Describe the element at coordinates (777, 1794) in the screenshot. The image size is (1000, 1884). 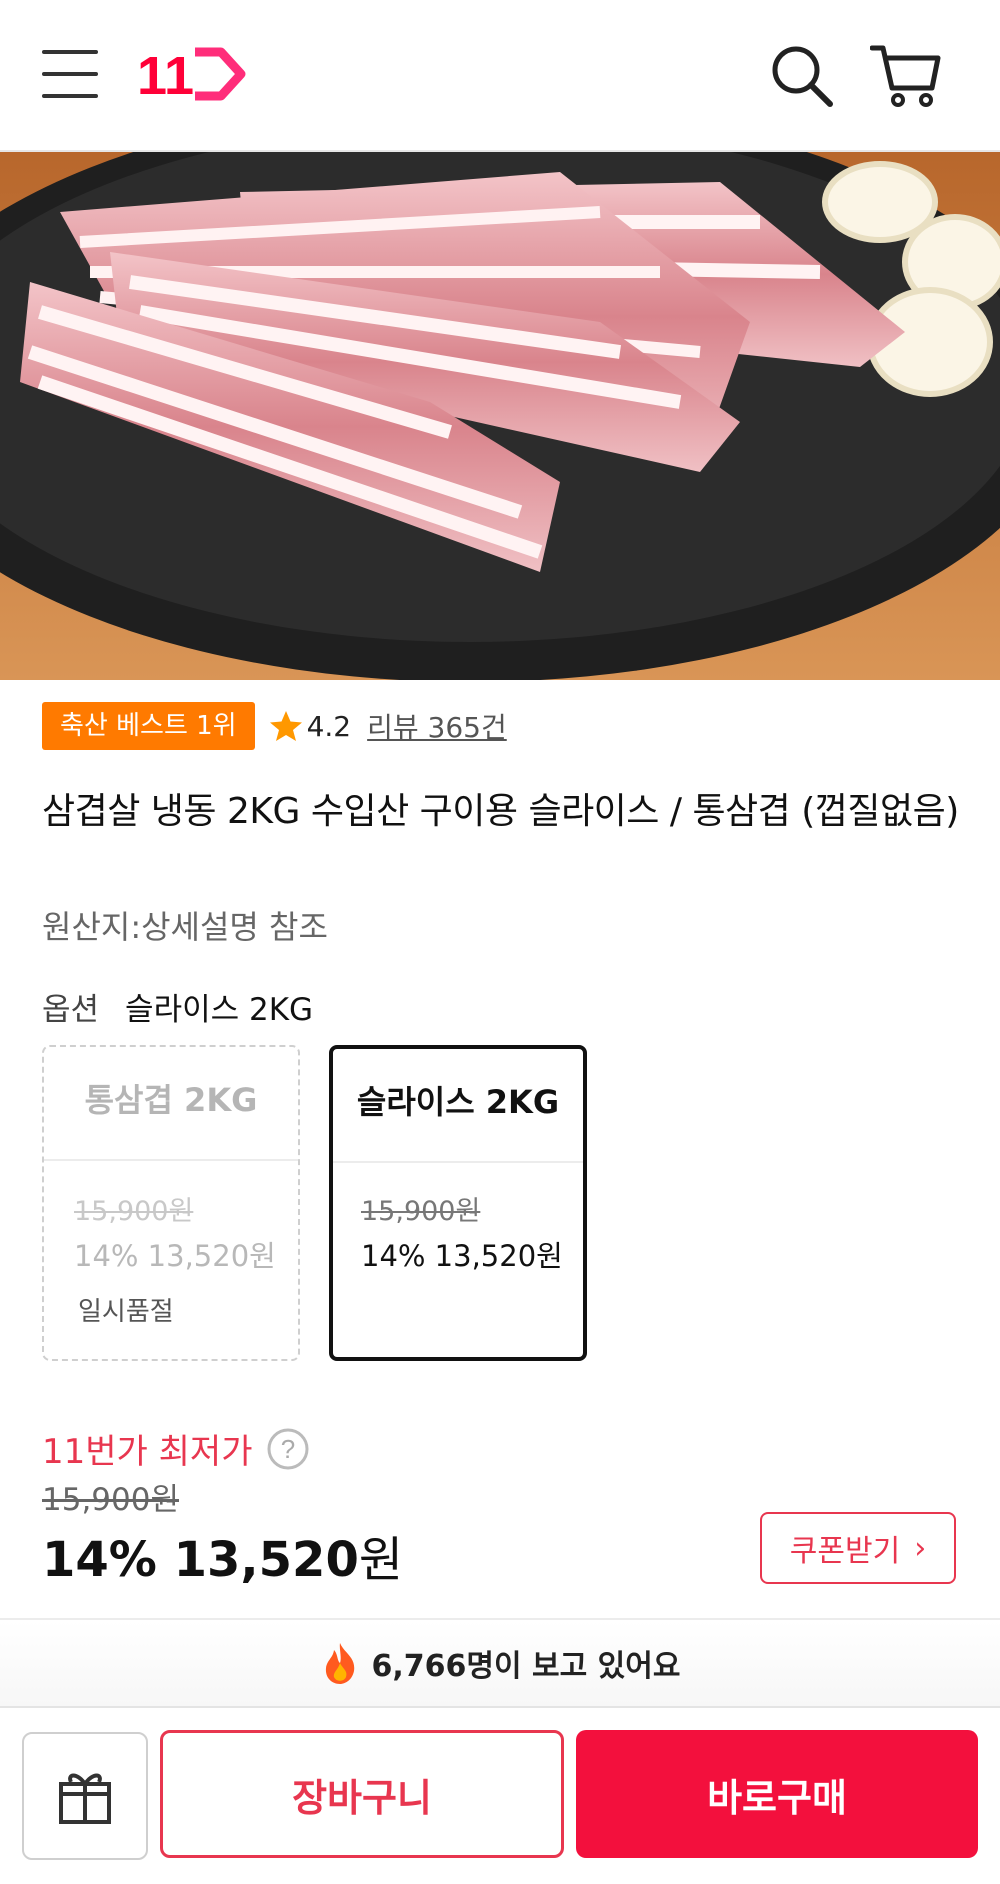
I see `buy-now-button: 바로구매` at that location.